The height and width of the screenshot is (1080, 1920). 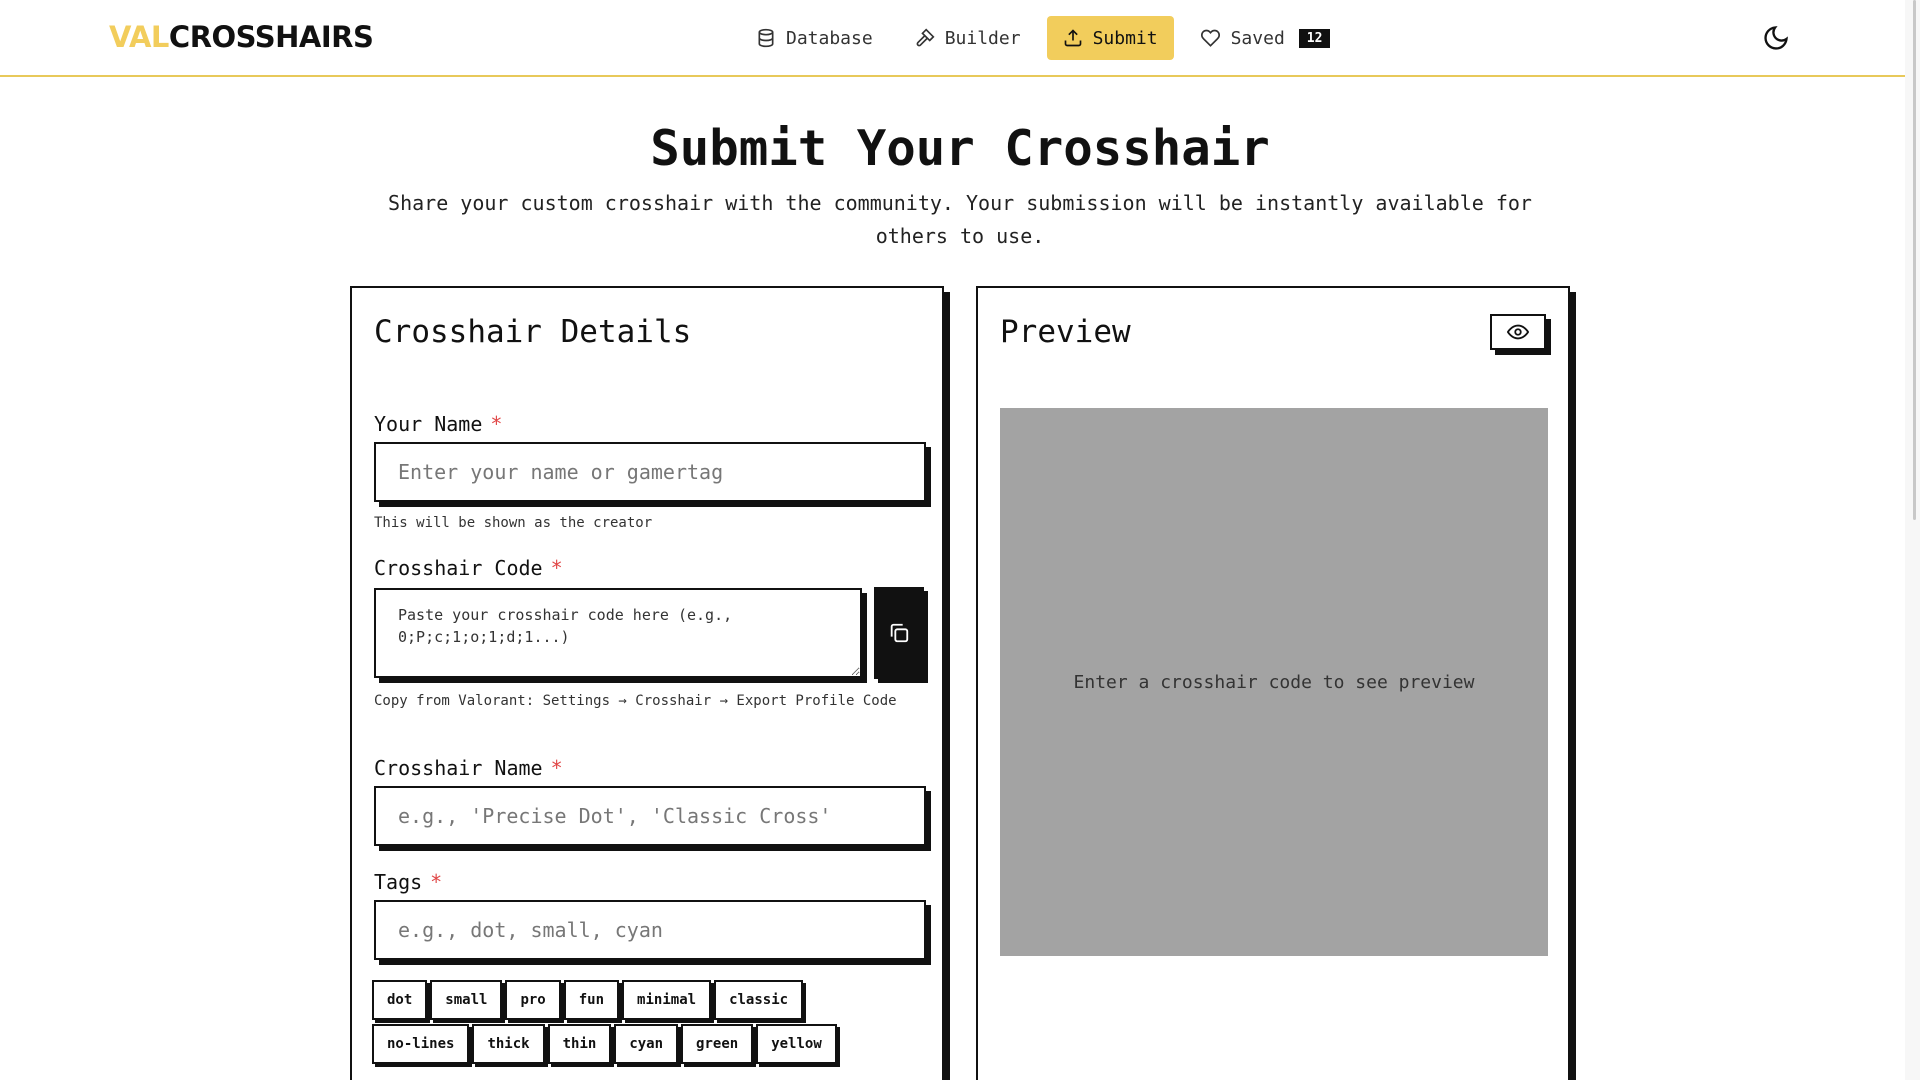 I want to click on tag-pro: pro, so click(x=533, y=1000).